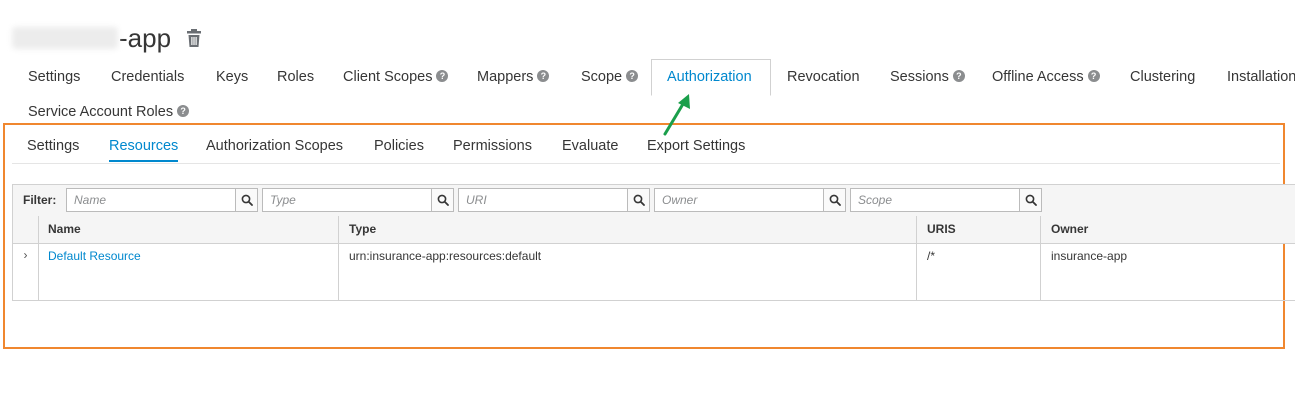 The height and width of the screenshot is (400, 1295). Describe the element at coordinates (25, 271) in the screenshot. I see `chevron-right-icon: ›` at that location.